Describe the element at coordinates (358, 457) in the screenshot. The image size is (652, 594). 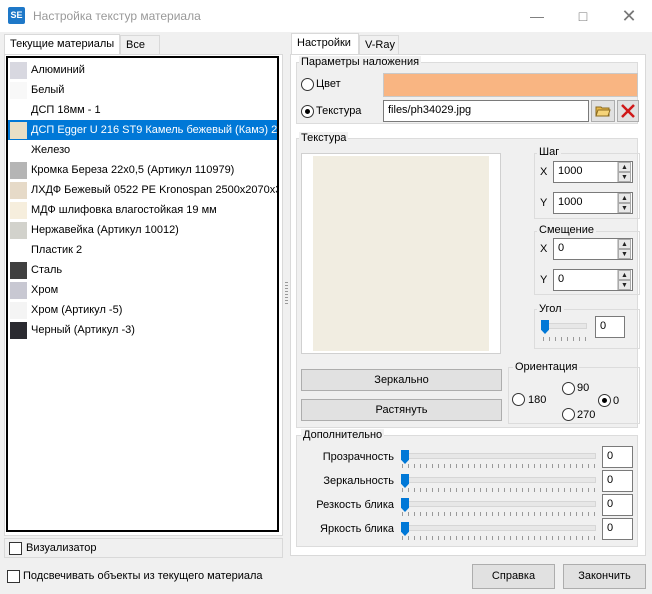
I see `extra-row-label: Прозрачность` at that location.